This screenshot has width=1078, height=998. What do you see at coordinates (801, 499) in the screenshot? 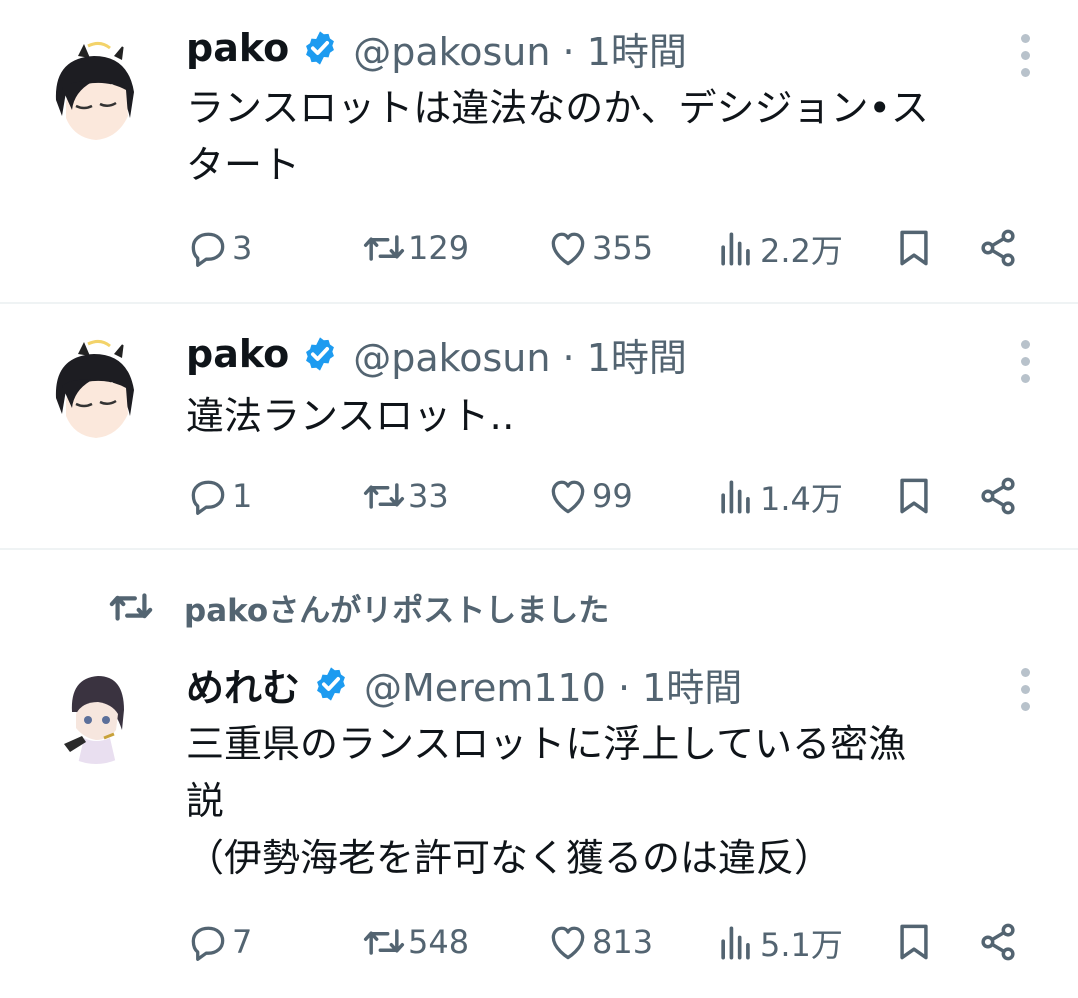
I see `views-count: 1.4万` at bounding box center [801, 499].